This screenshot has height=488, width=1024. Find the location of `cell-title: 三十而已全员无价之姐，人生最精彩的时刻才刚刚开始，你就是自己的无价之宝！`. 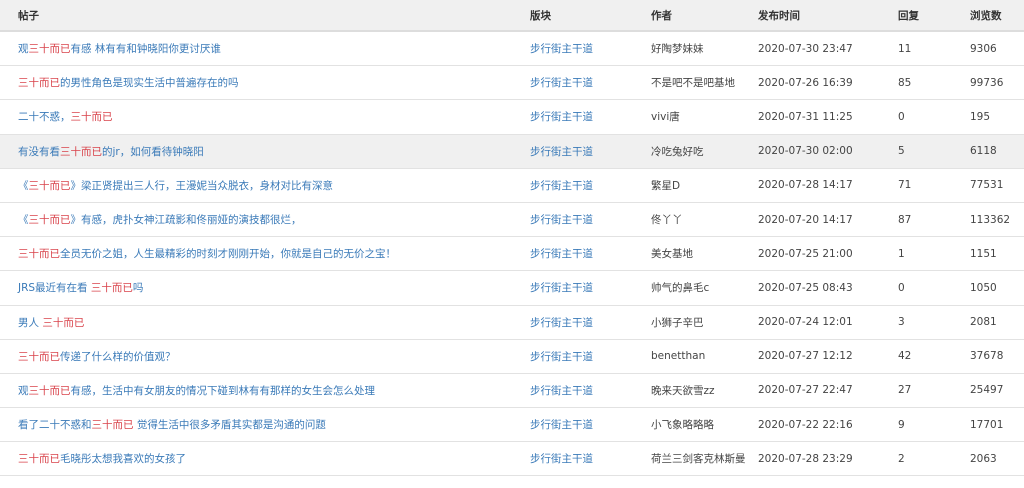

cell-title: 三十而已全员无价之姐，人生最精彩的时刻才刚刚开始，你就是自己的无价之宝！ is located at coordinates (265, 254).